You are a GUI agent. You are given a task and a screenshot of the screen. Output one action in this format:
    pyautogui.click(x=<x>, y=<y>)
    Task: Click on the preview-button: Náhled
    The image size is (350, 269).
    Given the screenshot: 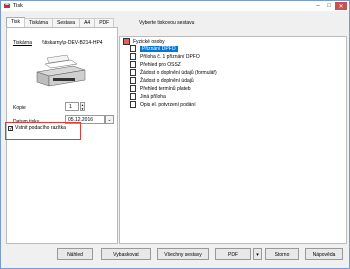 What is the action you would take?
    pyautogui.click(x=75, y=254)
    